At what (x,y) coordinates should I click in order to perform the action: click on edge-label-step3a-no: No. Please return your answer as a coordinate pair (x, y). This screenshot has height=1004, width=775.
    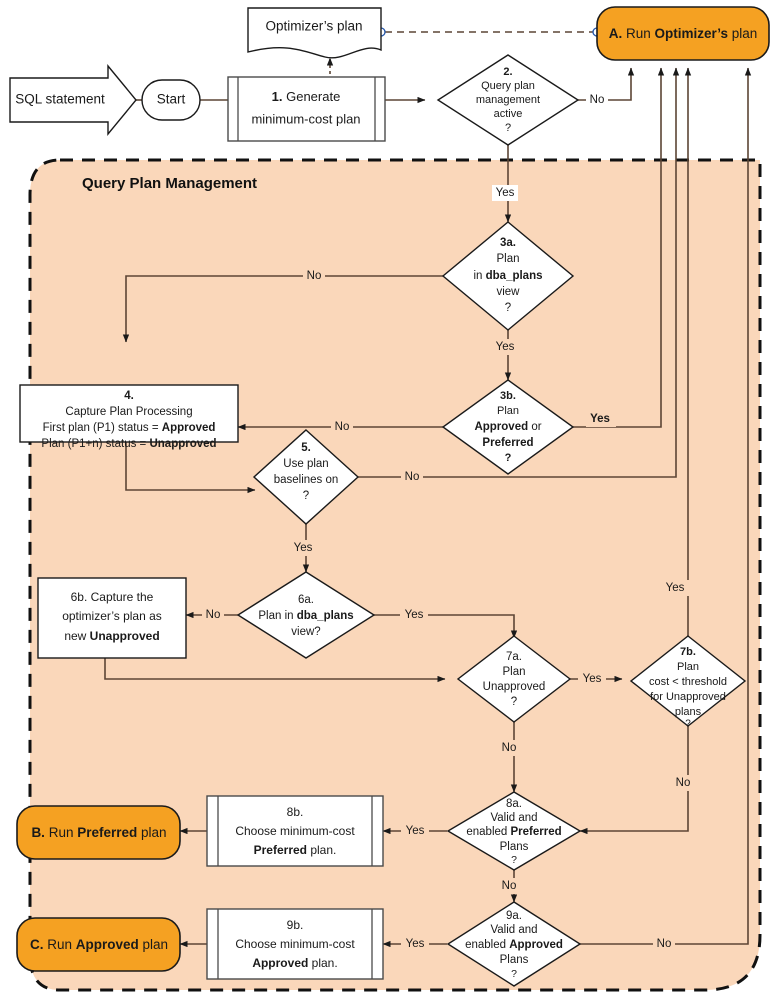
    Looking at the image, I should click on (314, 276).